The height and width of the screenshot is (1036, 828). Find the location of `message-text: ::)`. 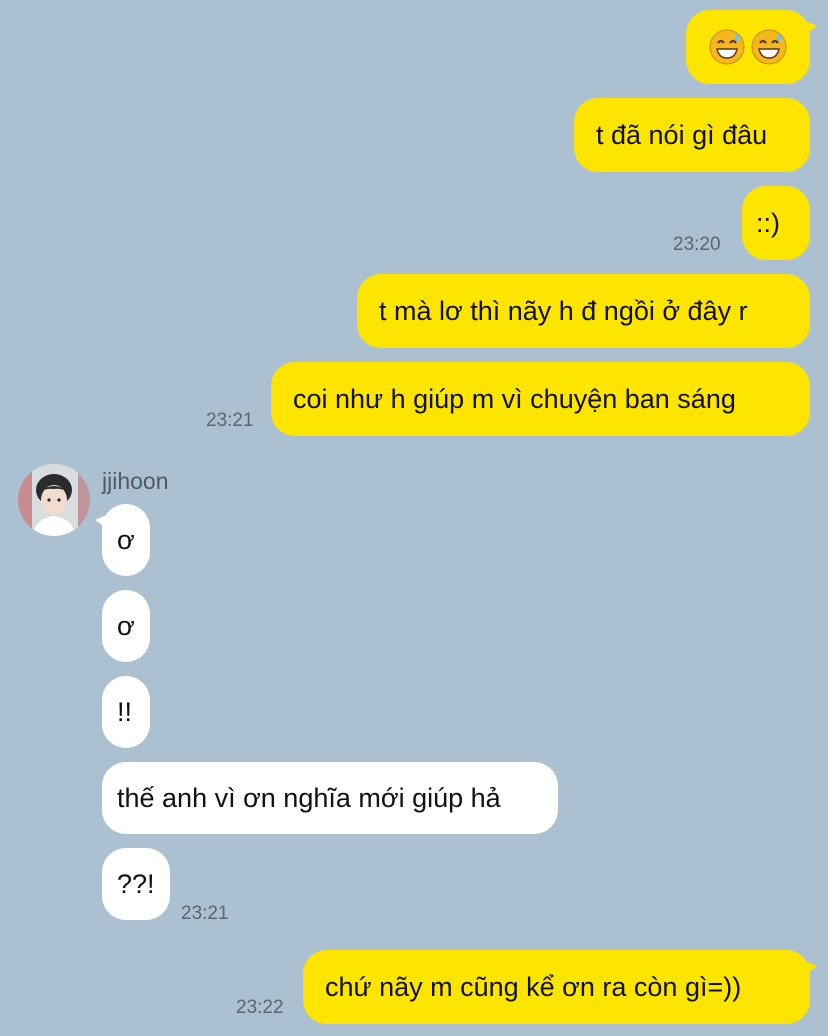

message-text: ::) is located at coordinates (768, 222).